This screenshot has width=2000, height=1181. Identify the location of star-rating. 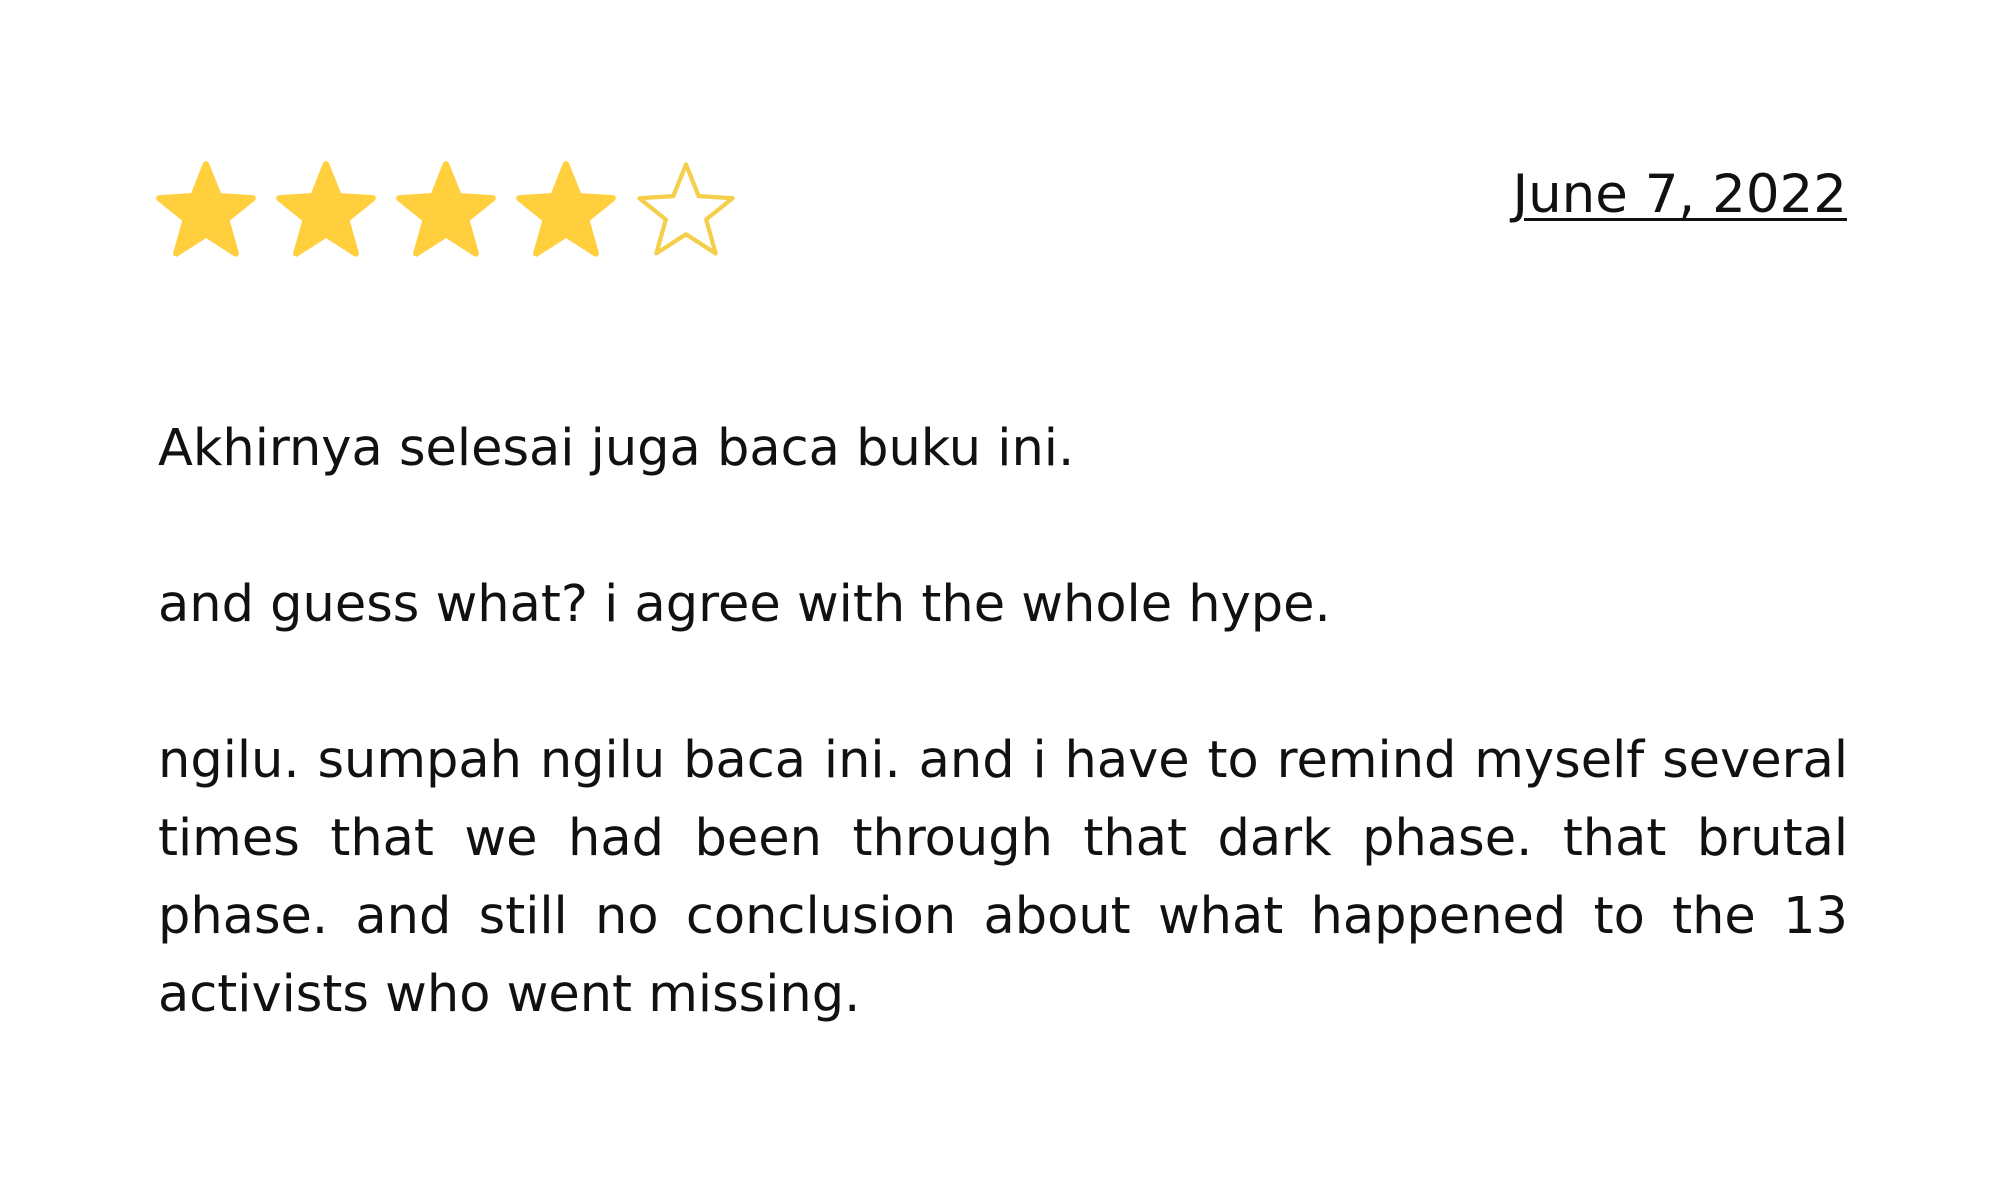
(446, 211).